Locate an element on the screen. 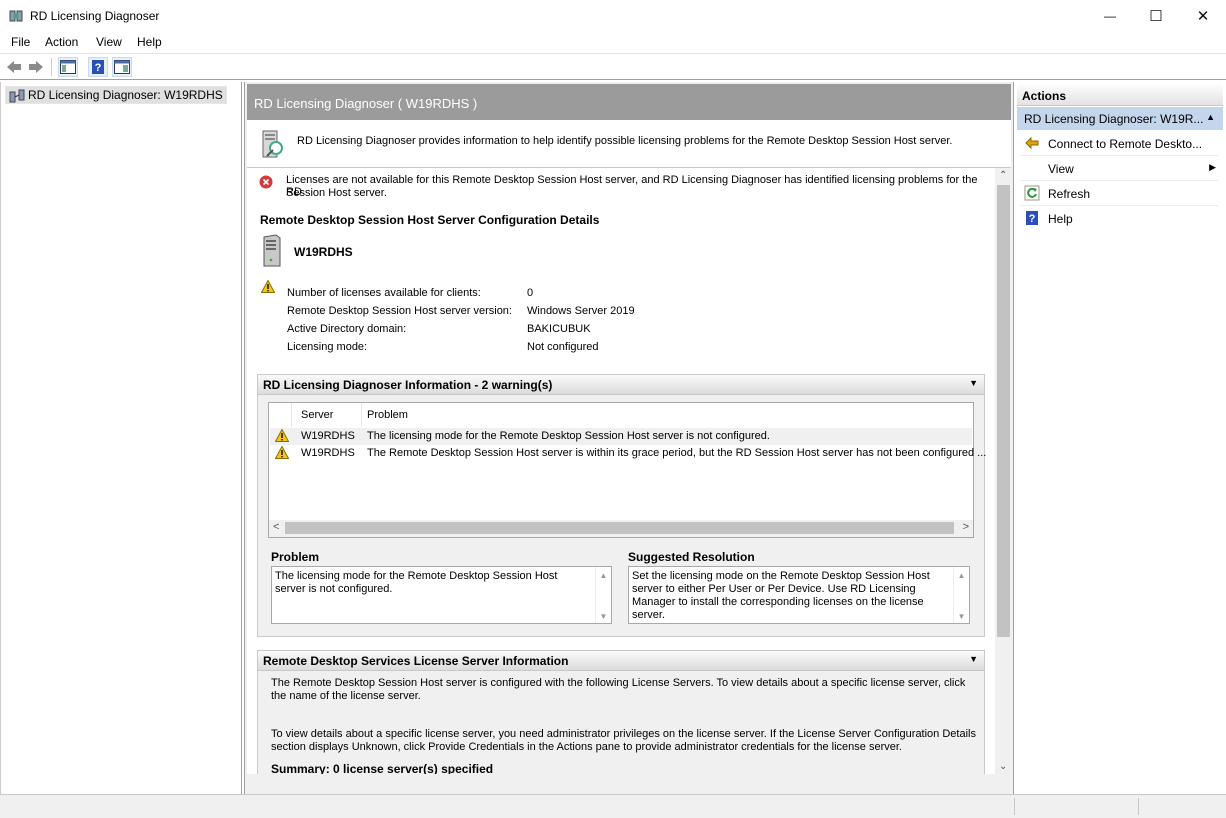 The image size is (1226, 818). column-header-problem: Problem is located at coordinates (387, 415).